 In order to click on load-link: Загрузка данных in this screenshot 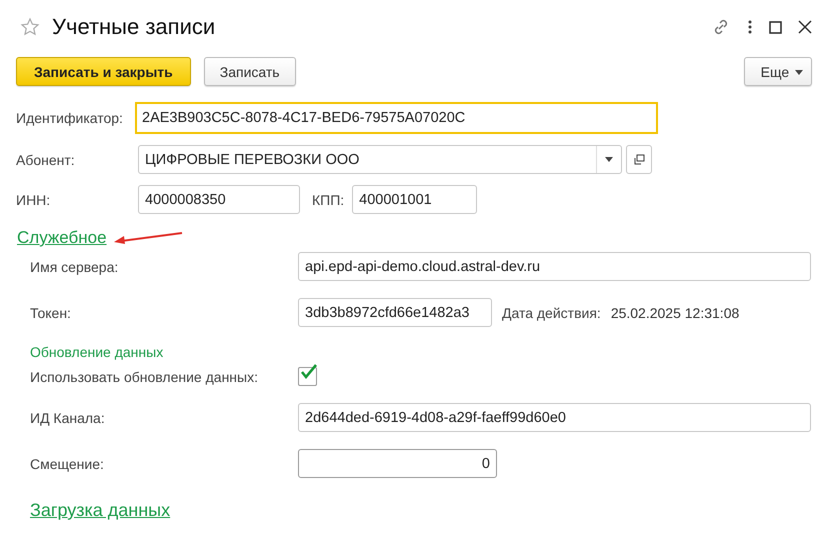, I will do `click(100, 510)`.